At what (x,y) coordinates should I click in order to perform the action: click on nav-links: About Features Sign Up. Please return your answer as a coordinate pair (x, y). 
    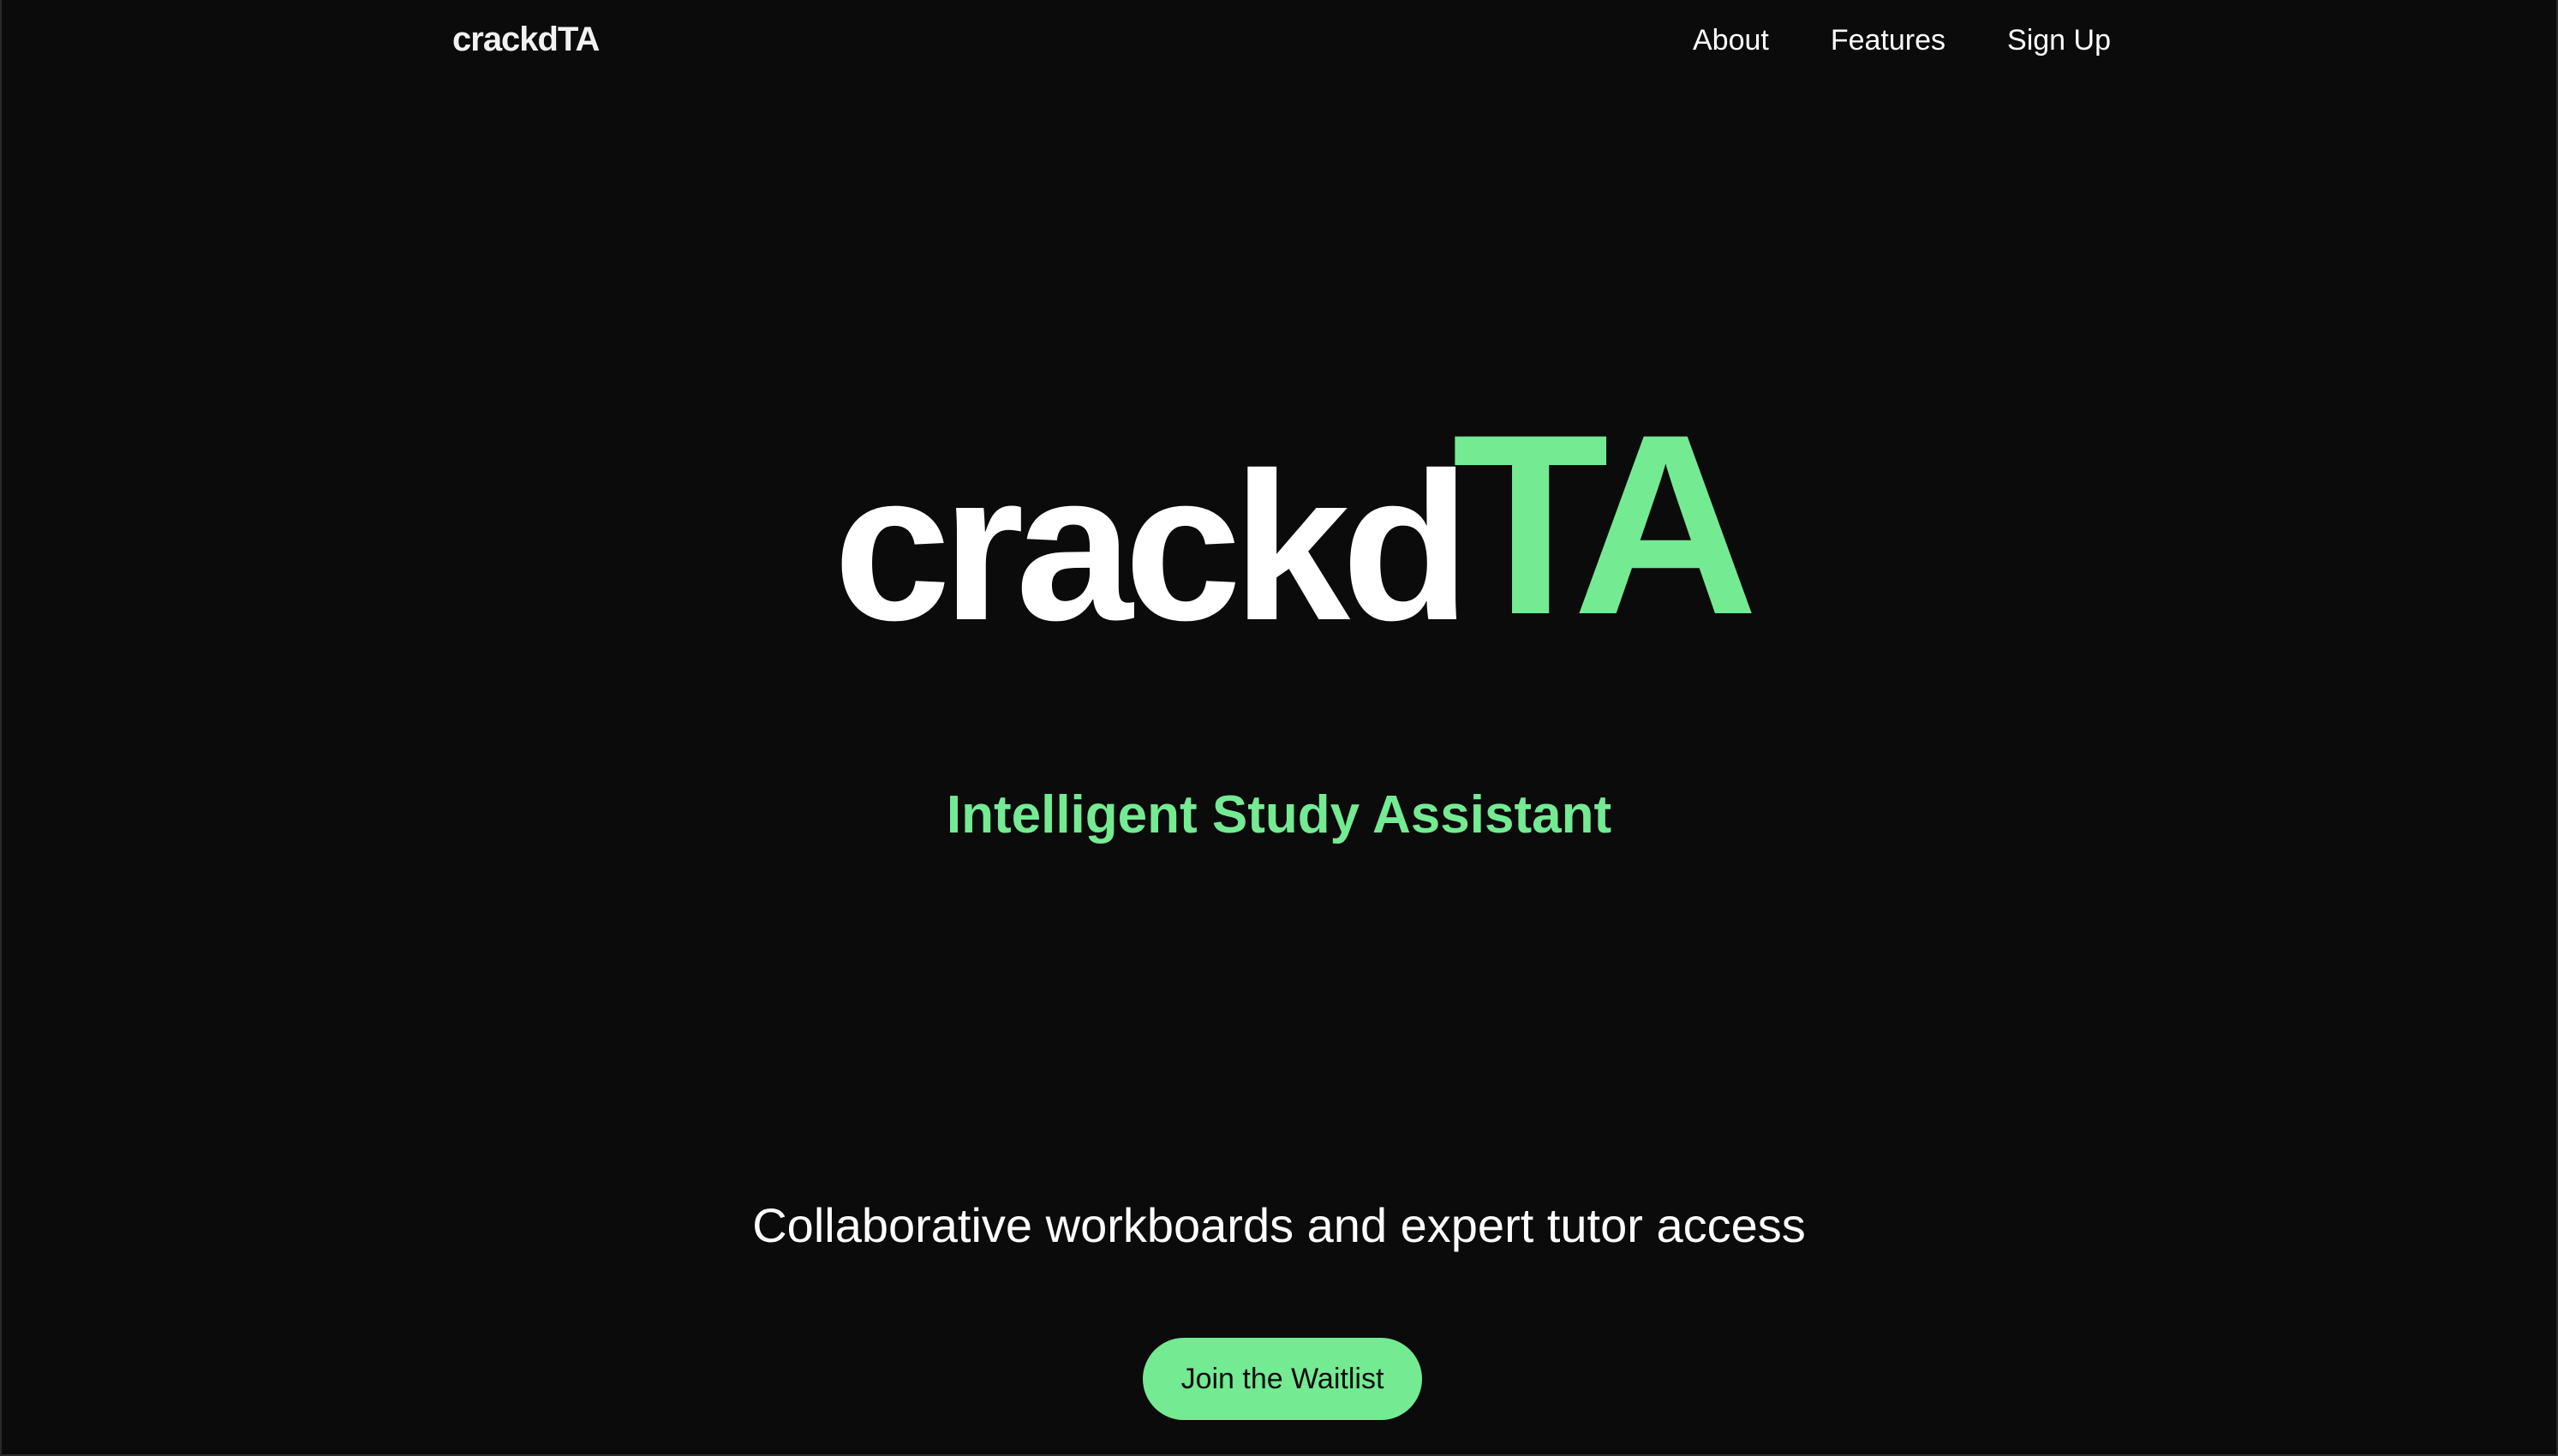
    Looking at the image, I should click on (1902, 40).